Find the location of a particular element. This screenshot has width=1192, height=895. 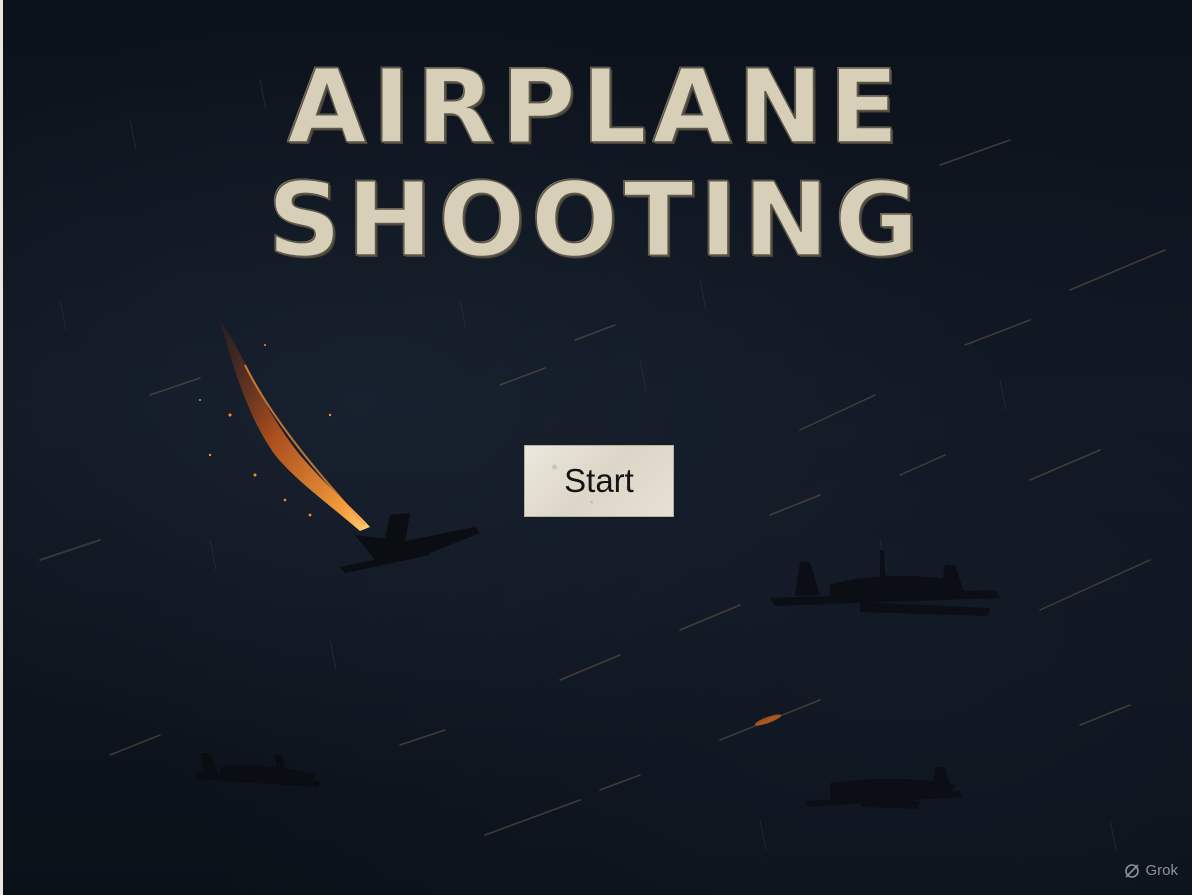

game-title-line-1: AIRPLANE is located at coordinates (596, 107).